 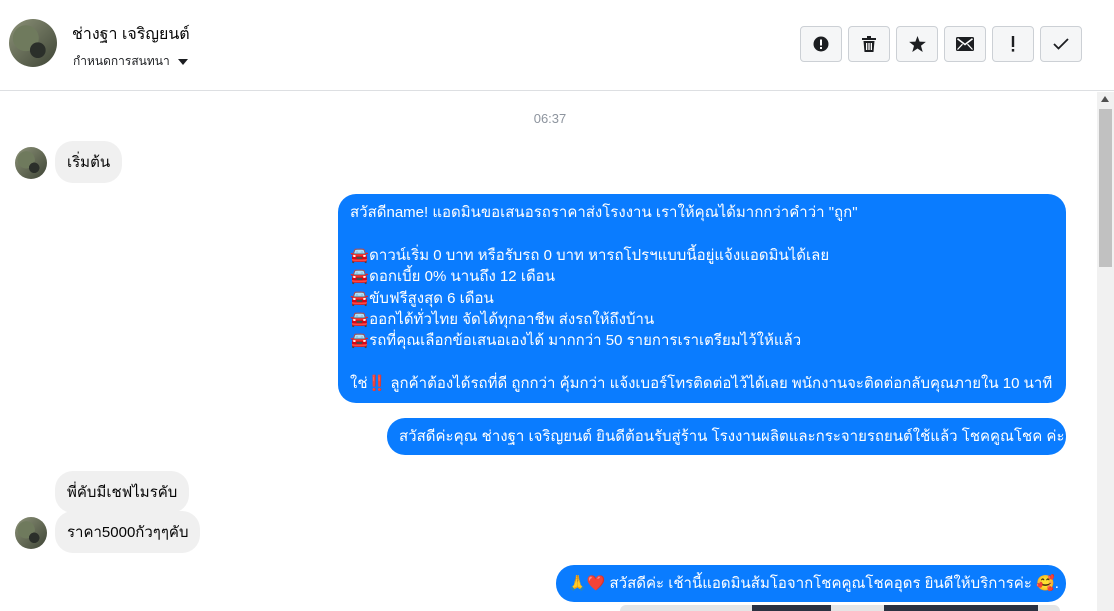 I want to click on mark-spam-button, so click(x=821, y=44).